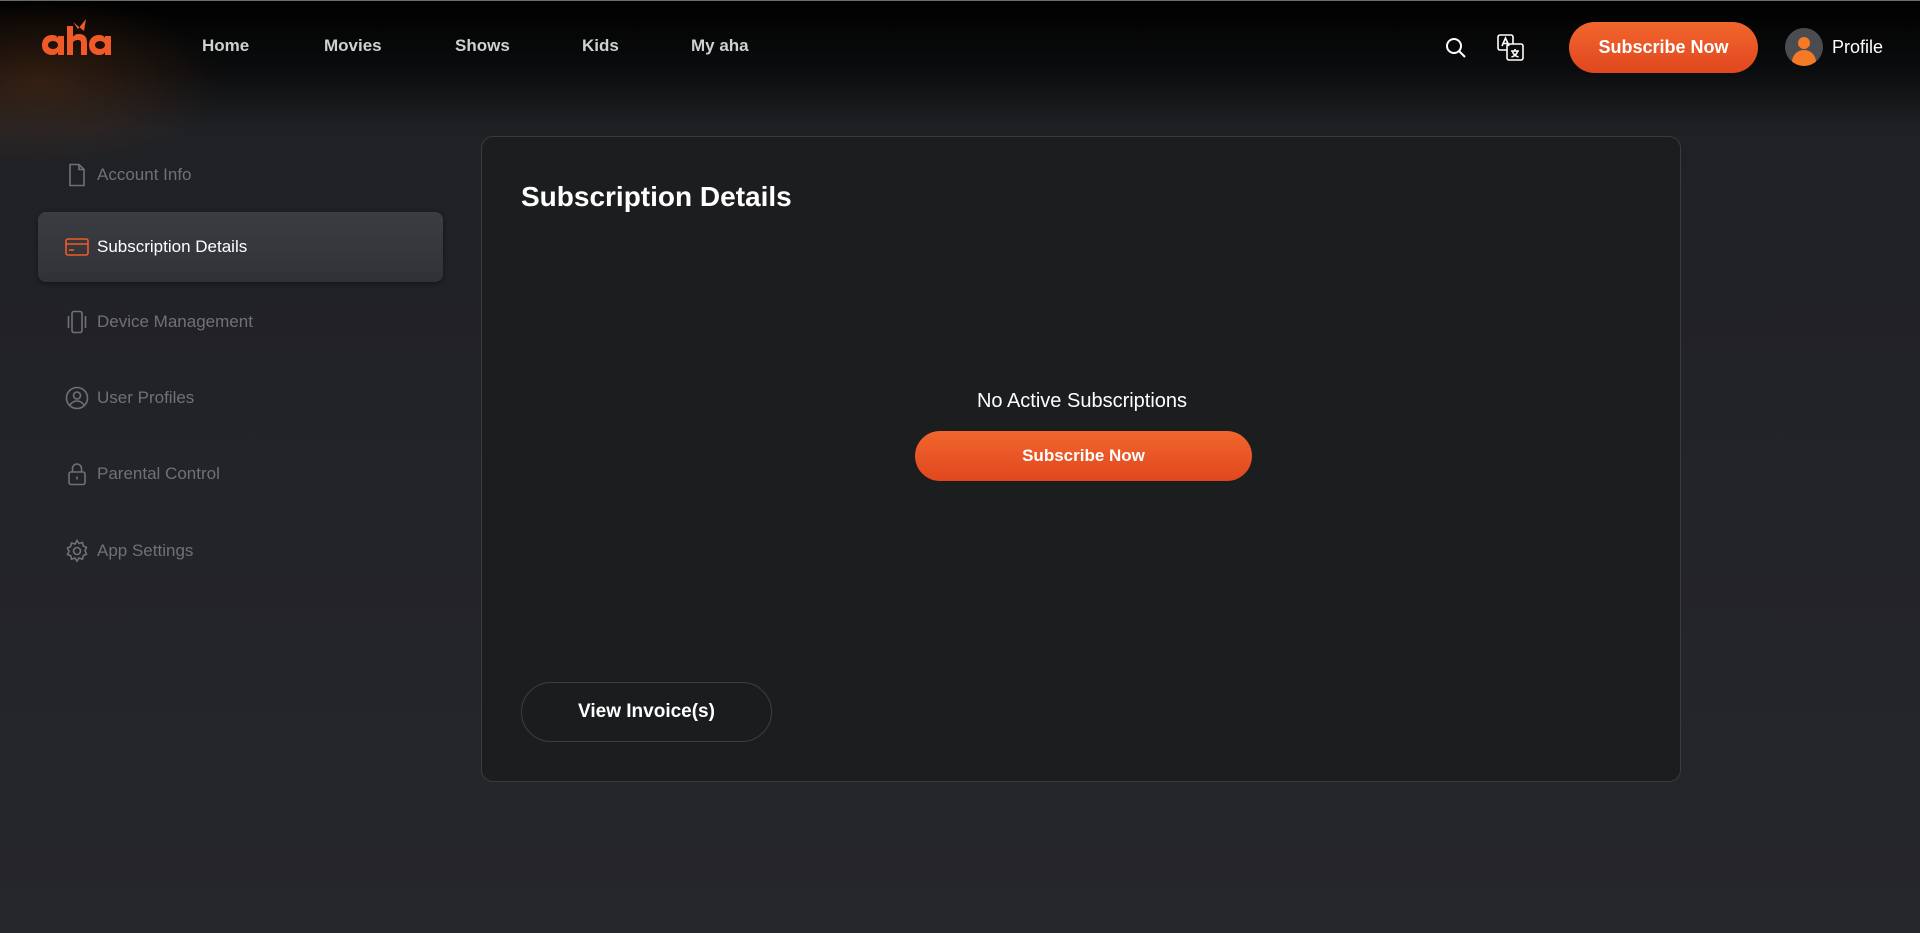 Image resolution: width=1920 pixels, height=933 pixels. I want to click on device-icon, so click(77, 322).